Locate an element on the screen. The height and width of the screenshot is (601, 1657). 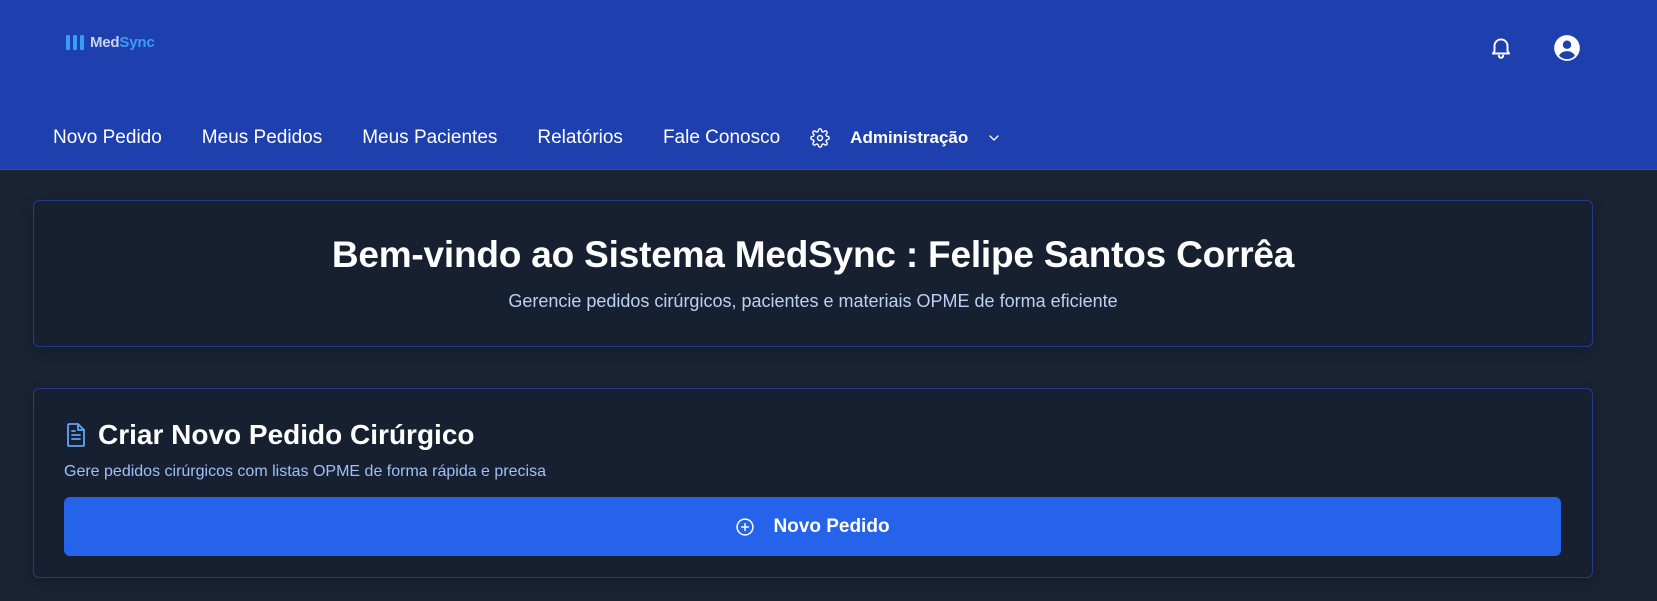
document-icon is located at coordinates (76, 435).